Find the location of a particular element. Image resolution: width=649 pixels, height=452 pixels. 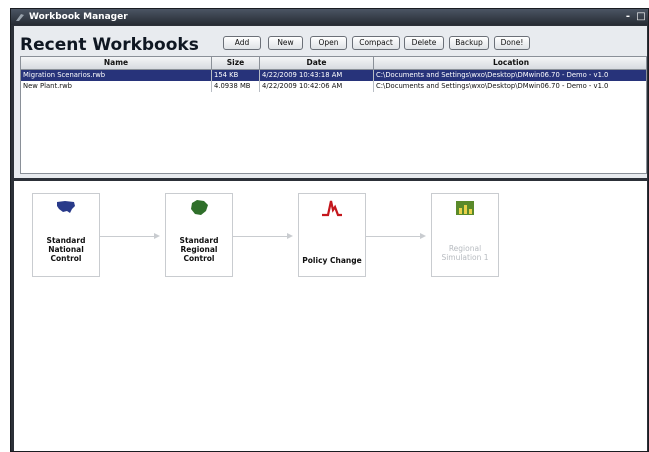

compact-button: Compact is located at coordinates (376, 43).